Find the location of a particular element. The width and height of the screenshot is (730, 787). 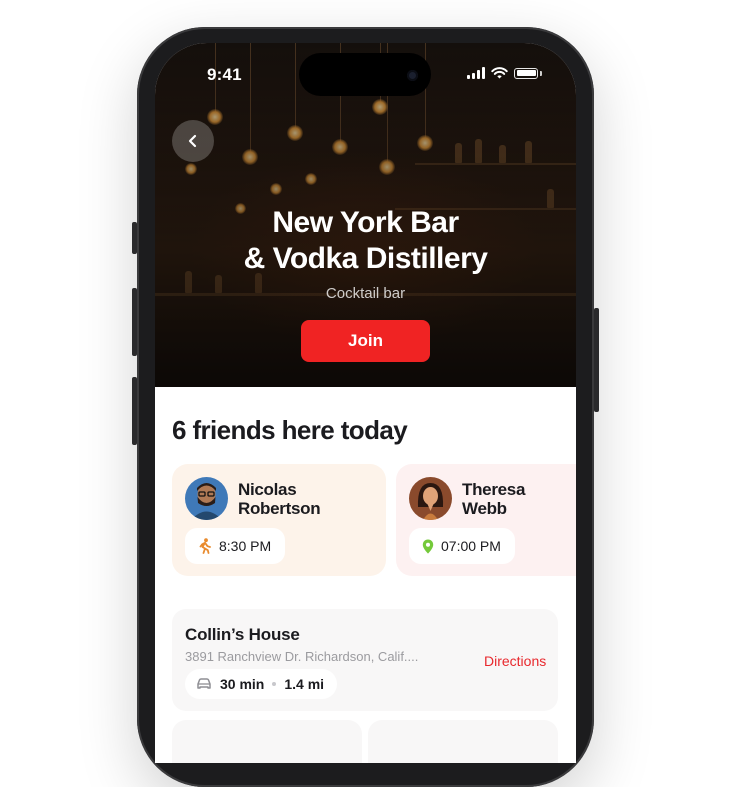

travel-info-pill: 30 min 1.4 mi is located at coordinates (261, 684).